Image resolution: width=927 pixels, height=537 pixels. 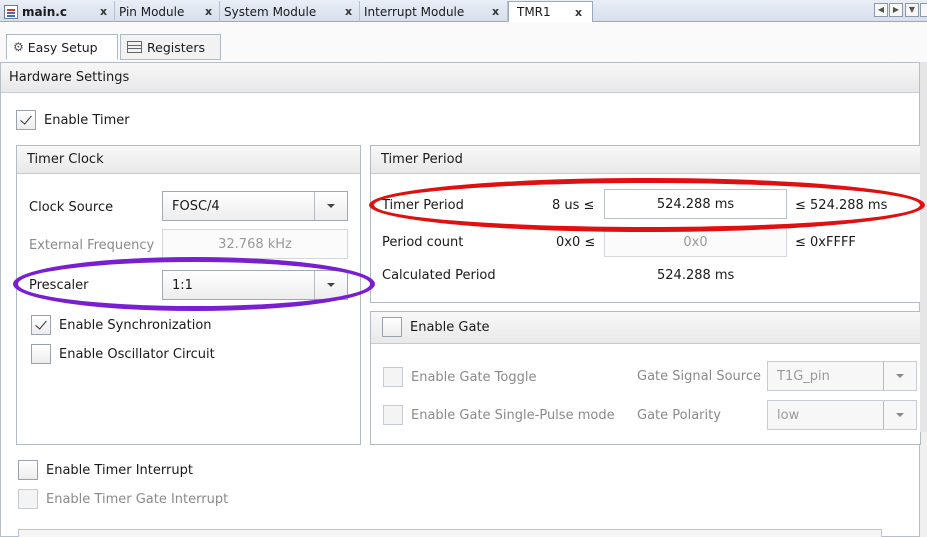 What do you see at coordinates (44, 11) in the screenshot?
I see `tab-label: main.c` at bounding box center [44, 11].